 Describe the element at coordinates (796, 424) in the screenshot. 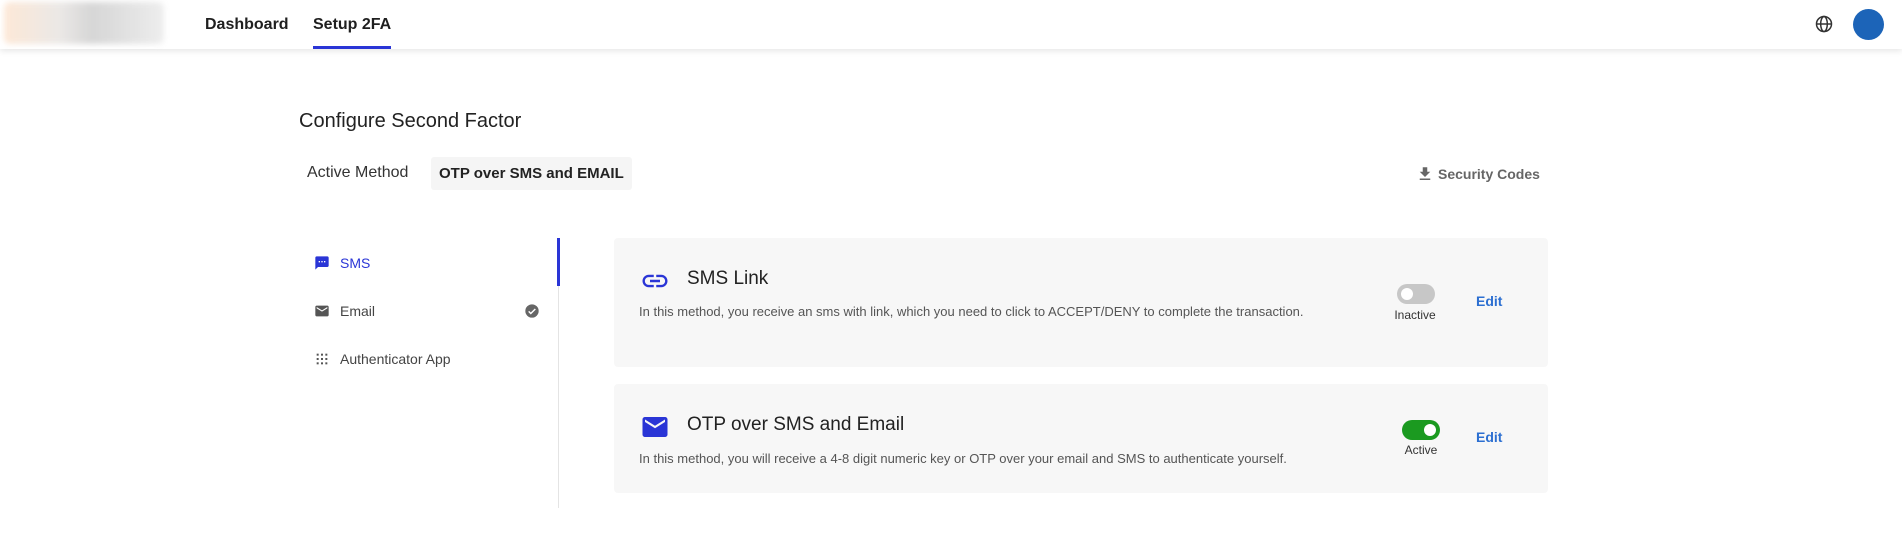

I see `method-title: OTP over SMS and Email` at that location.